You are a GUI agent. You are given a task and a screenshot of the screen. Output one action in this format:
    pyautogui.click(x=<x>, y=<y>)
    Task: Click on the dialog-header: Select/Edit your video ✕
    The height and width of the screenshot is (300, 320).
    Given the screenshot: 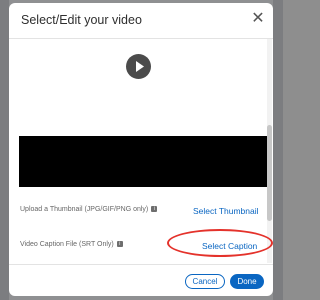 What is the action you would take?
    pyautogui.click(x=141, y=21)
    